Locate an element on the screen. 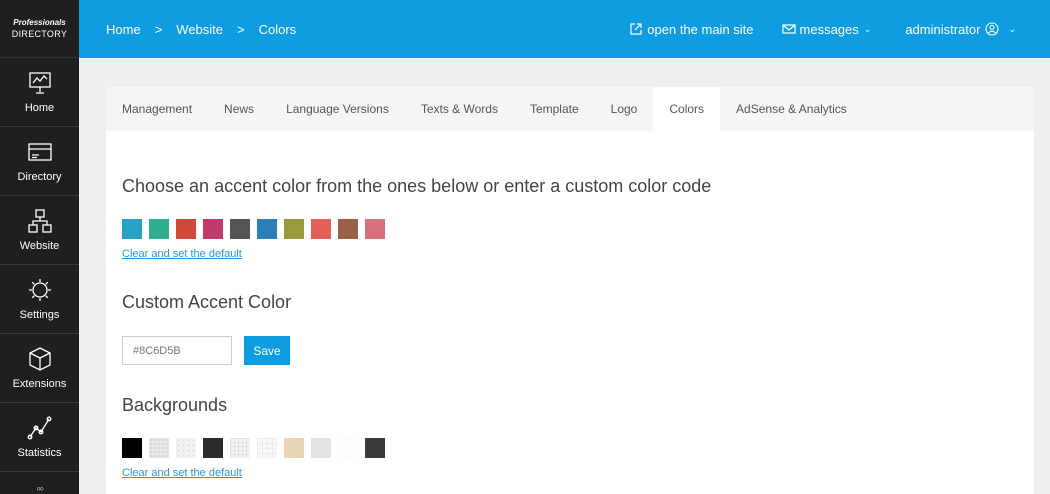 The width and height of the screenshot is (1050, 494). background-swatches is located at coordinates (257, 448).